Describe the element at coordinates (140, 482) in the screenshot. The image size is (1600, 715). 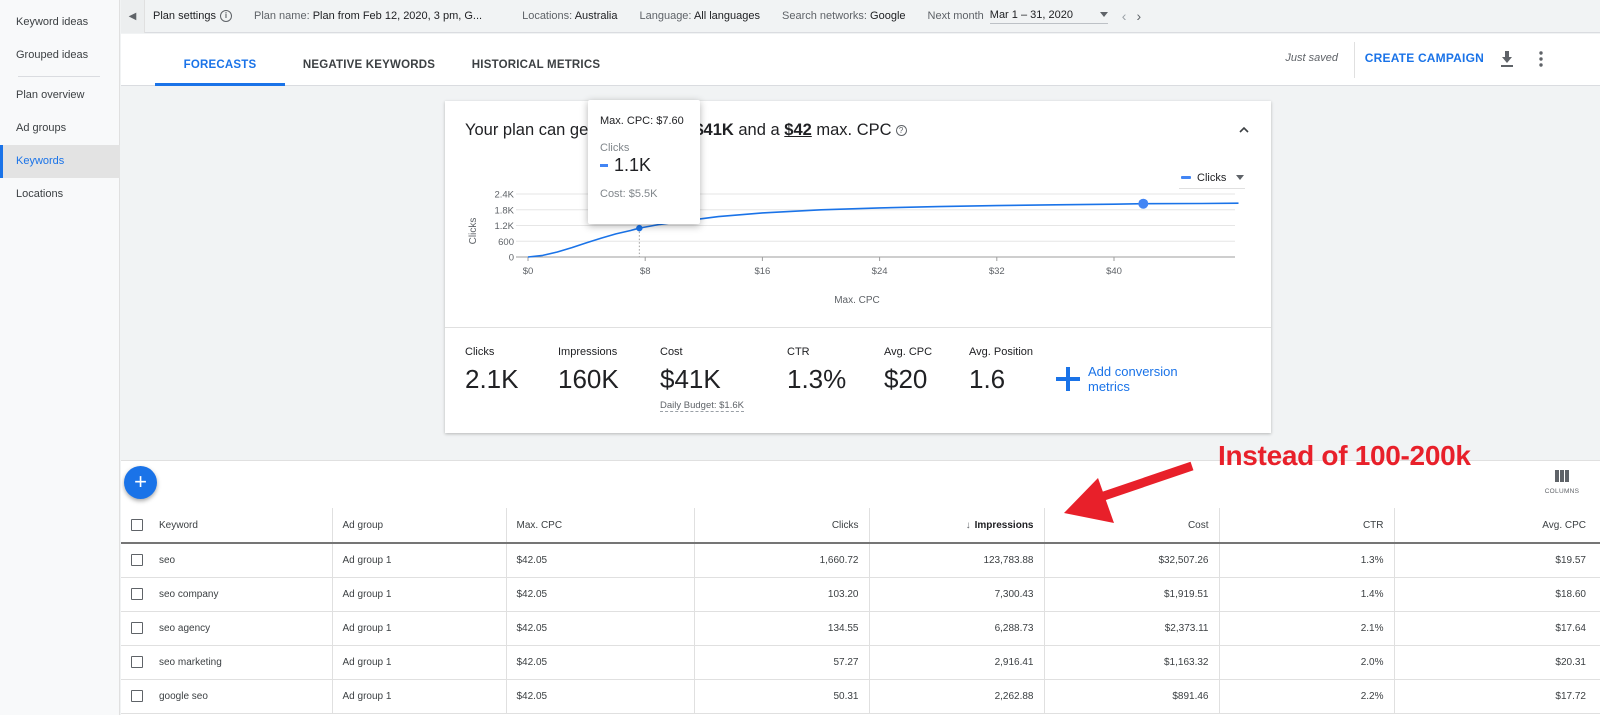
I see `add-keyword-button: +` at that location.